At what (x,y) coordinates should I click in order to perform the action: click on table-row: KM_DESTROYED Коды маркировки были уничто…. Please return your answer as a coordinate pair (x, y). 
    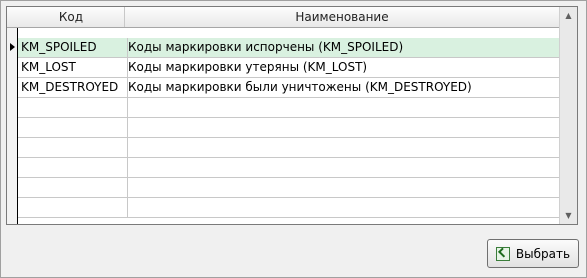
    Looking at the image, I should click on (288, 88).